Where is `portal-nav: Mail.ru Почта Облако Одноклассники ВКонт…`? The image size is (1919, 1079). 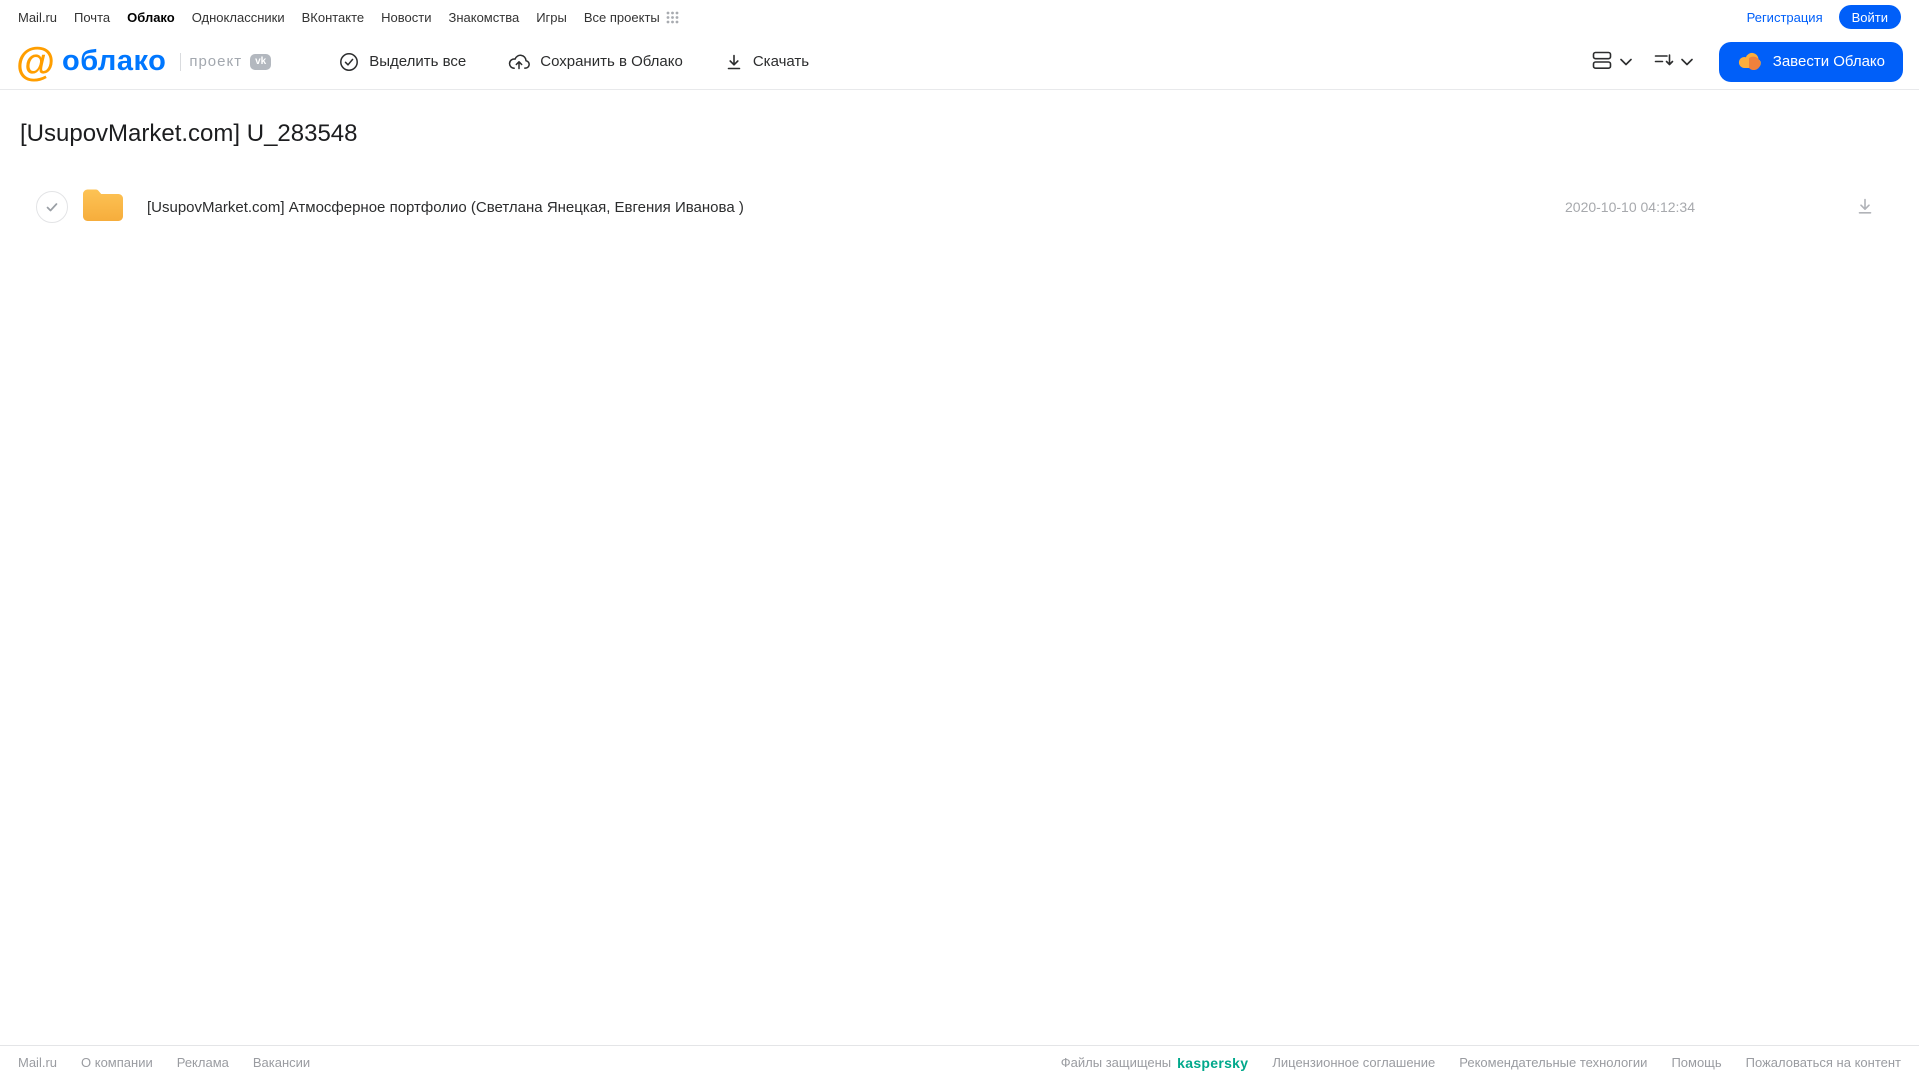
portal-nav: Mail.ru Почта Облако Одноклассники ВКонт… is located at coordinates (348, 17).